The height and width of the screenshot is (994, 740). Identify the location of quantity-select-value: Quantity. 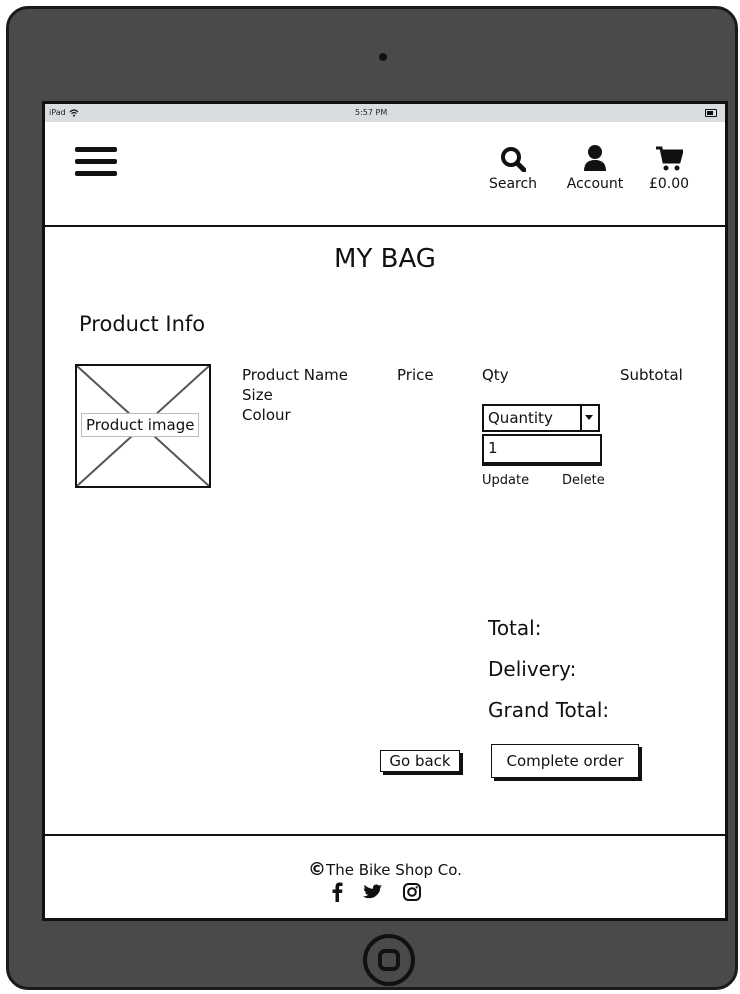
(520, 418).